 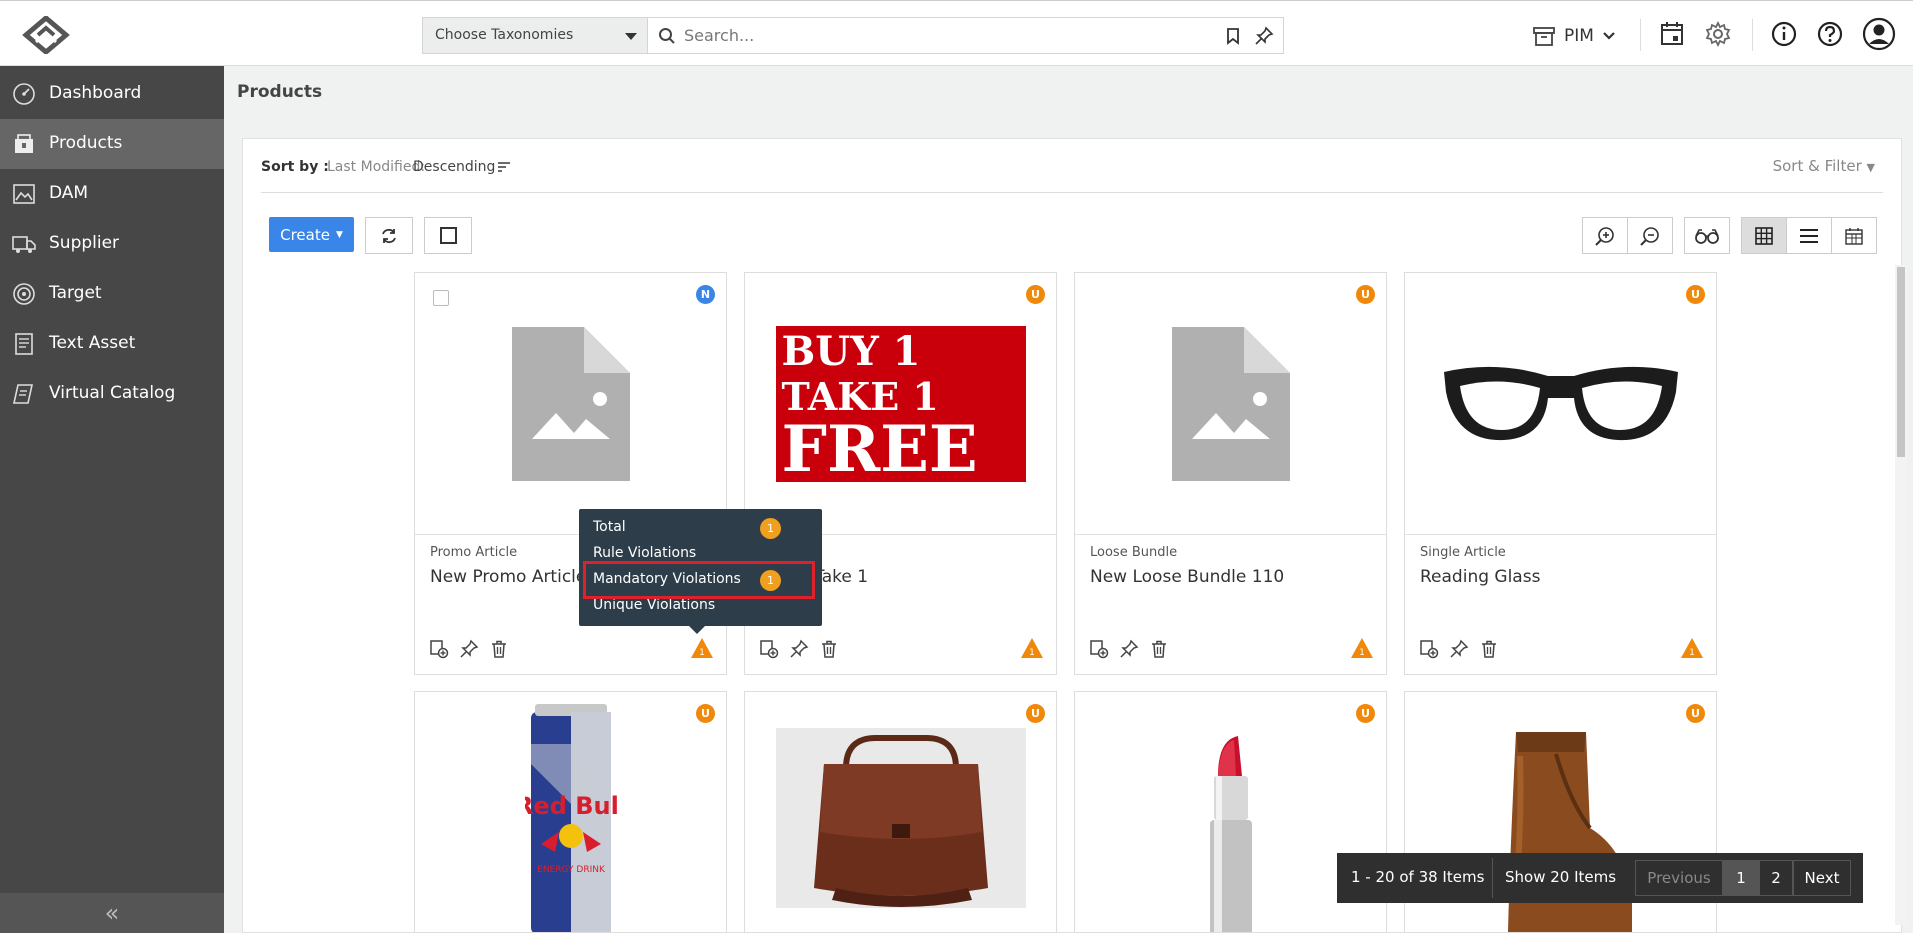 What do you see at coordinates (112, 144) in the screenshot?
I see `sidebar-item-products: Products` at bounding box center [112, 144].